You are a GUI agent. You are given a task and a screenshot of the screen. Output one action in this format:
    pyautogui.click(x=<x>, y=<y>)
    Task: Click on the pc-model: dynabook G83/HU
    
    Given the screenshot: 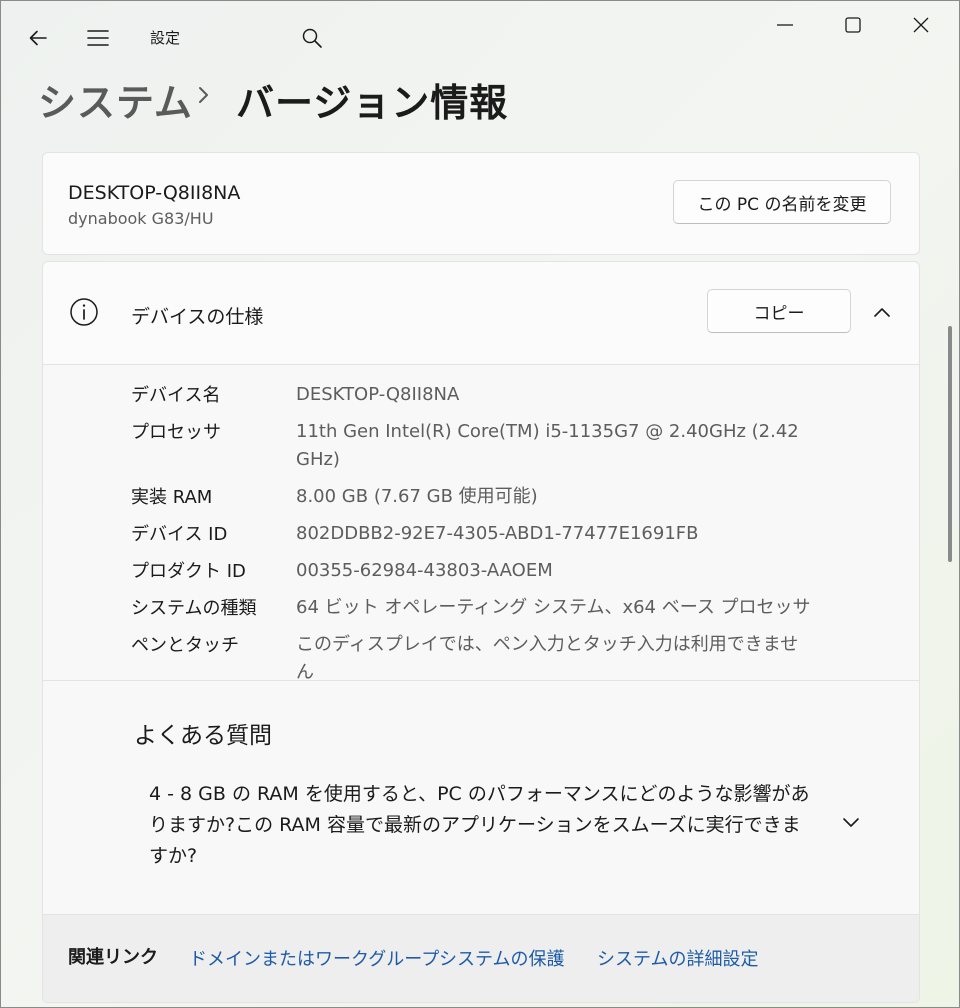 What is the action you would take?
    pyautogui.click(x=141, y=218)
    